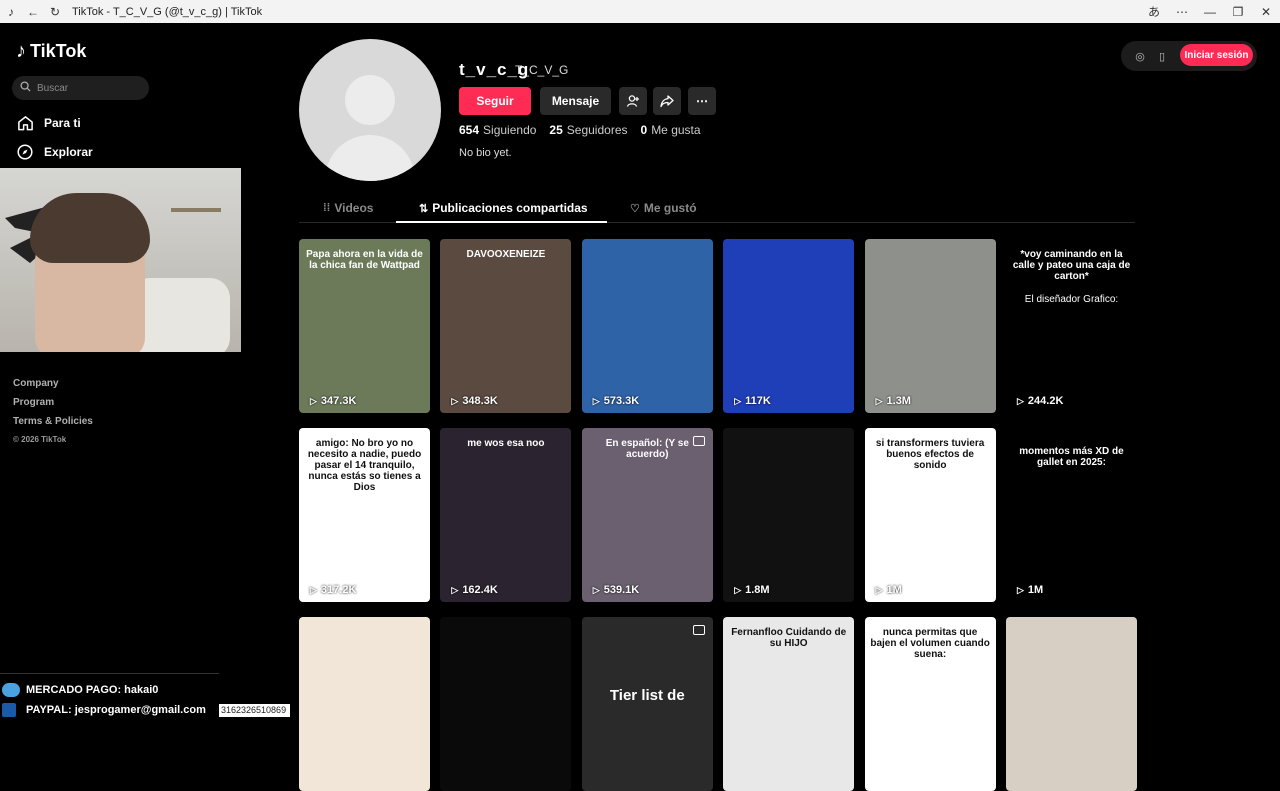 The width and height of the screenshot is (1280, 791). What do you see at coordinates (55, 12) in the screenshot?
I see `reload-icon: ↻` at bounding box center [55, 12].